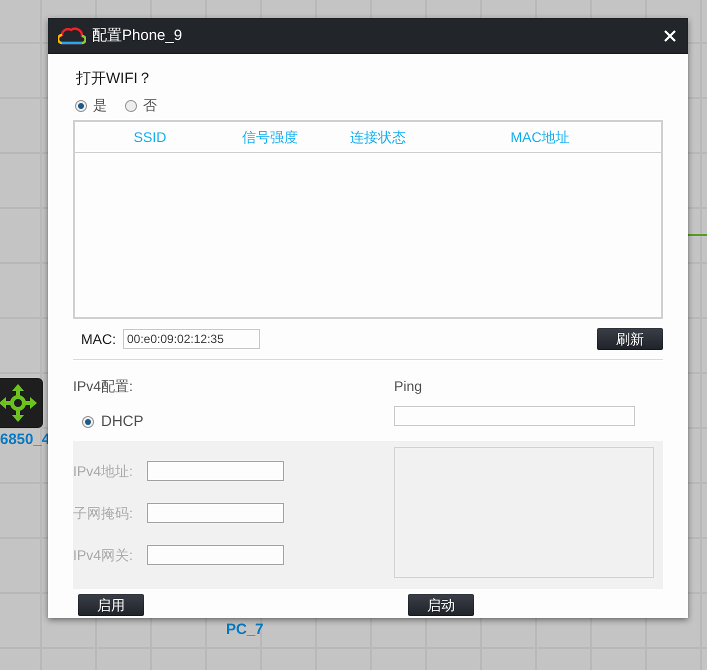 This screenshot has width=707, height=670. I want to click on column-header: MAC地址, so click(540, 137).